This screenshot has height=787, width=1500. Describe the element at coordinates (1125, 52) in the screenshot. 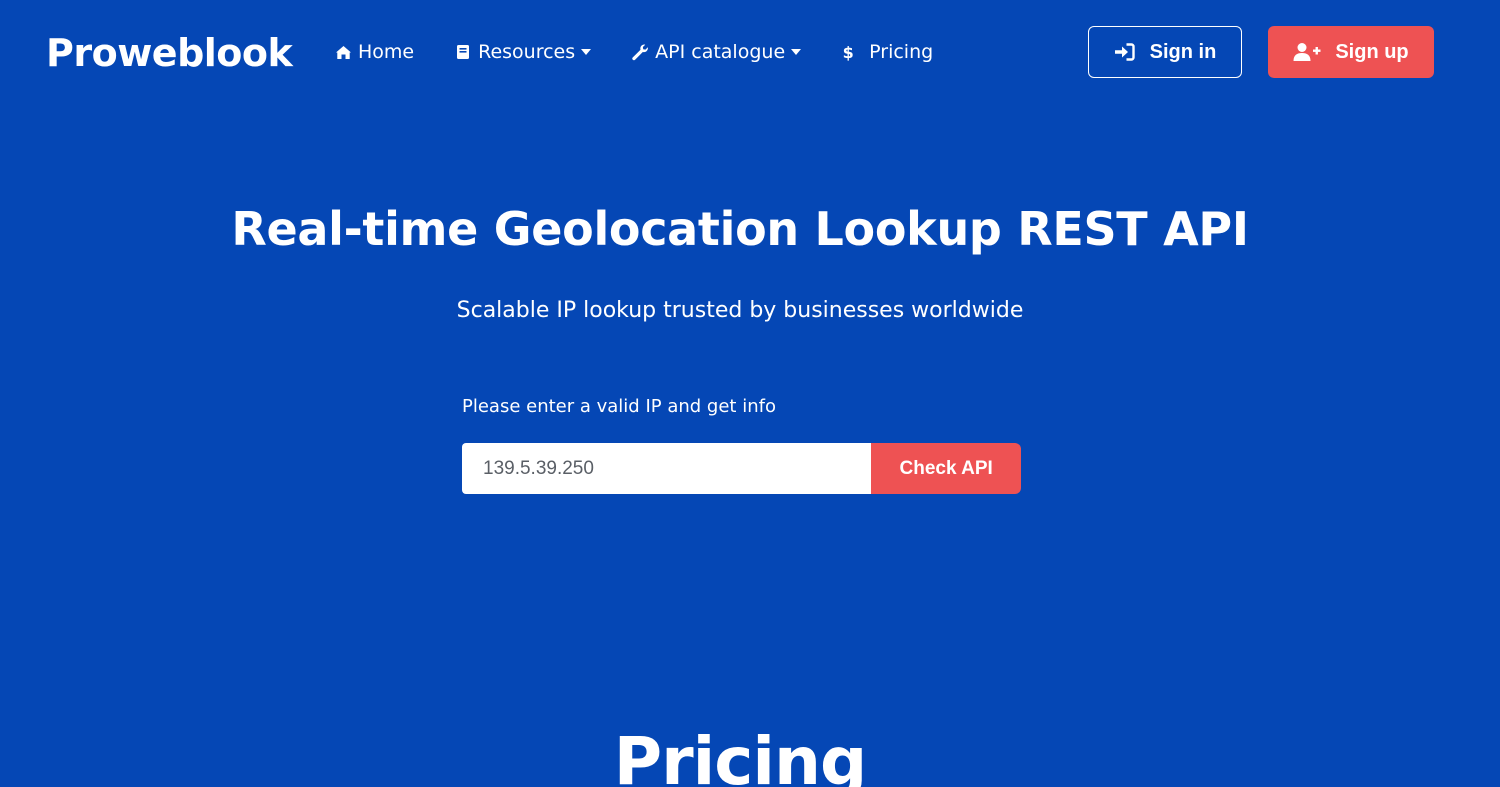

I see `sign-in-icon` at that location.